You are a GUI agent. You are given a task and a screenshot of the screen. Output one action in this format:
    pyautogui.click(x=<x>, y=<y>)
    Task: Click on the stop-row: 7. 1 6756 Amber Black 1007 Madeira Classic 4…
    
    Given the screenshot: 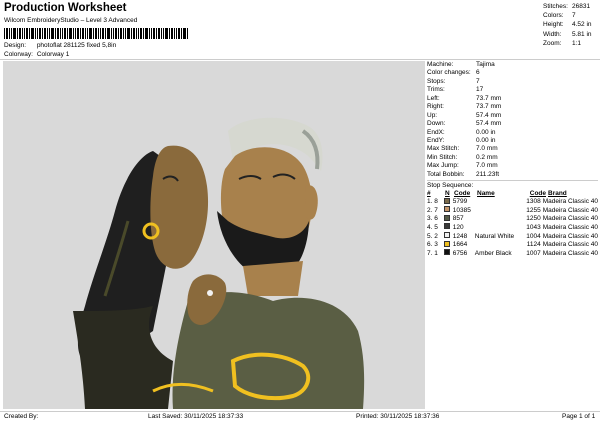 What is the action you would take?
    pyautogui.click(x=512, y=254)
    